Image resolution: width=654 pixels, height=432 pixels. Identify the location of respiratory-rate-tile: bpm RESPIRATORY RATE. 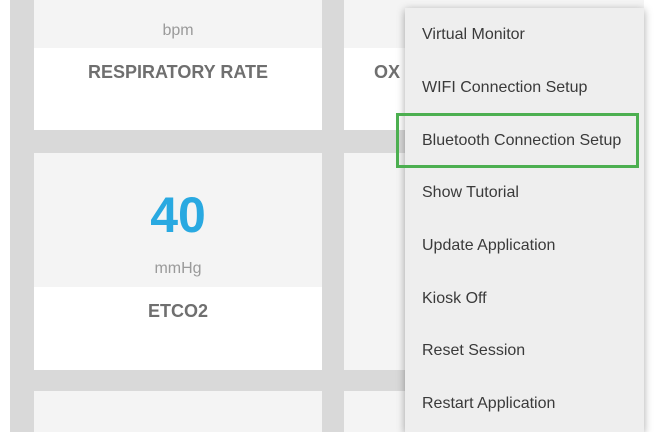
(178, 65).